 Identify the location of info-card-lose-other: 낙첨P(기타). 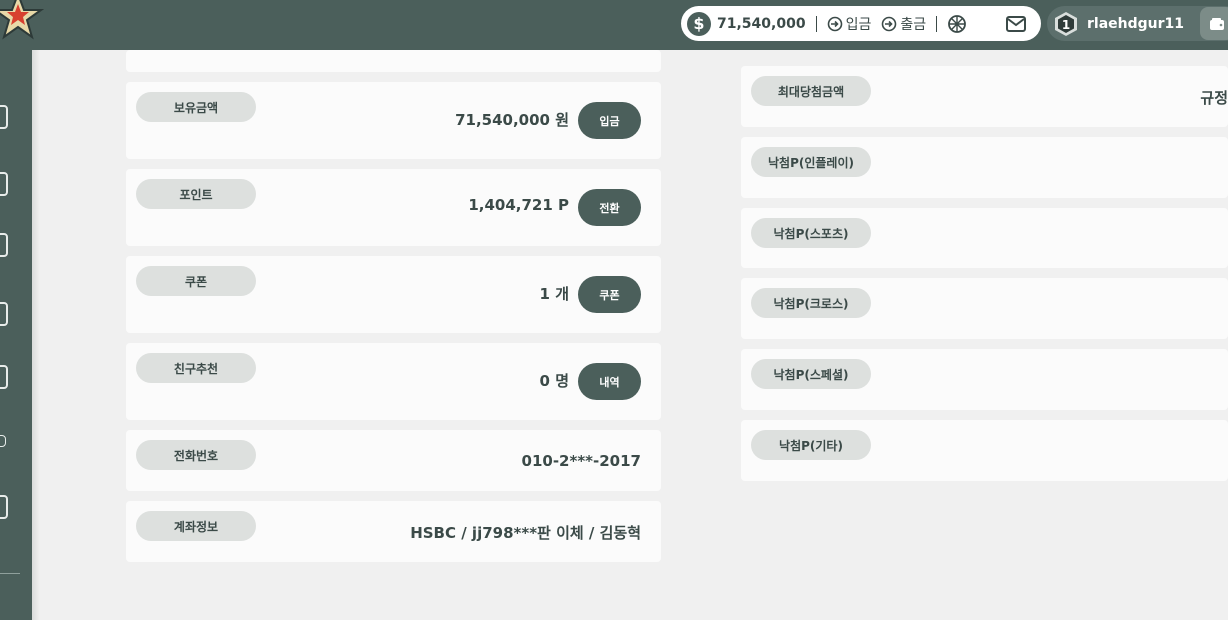
(984, 450).